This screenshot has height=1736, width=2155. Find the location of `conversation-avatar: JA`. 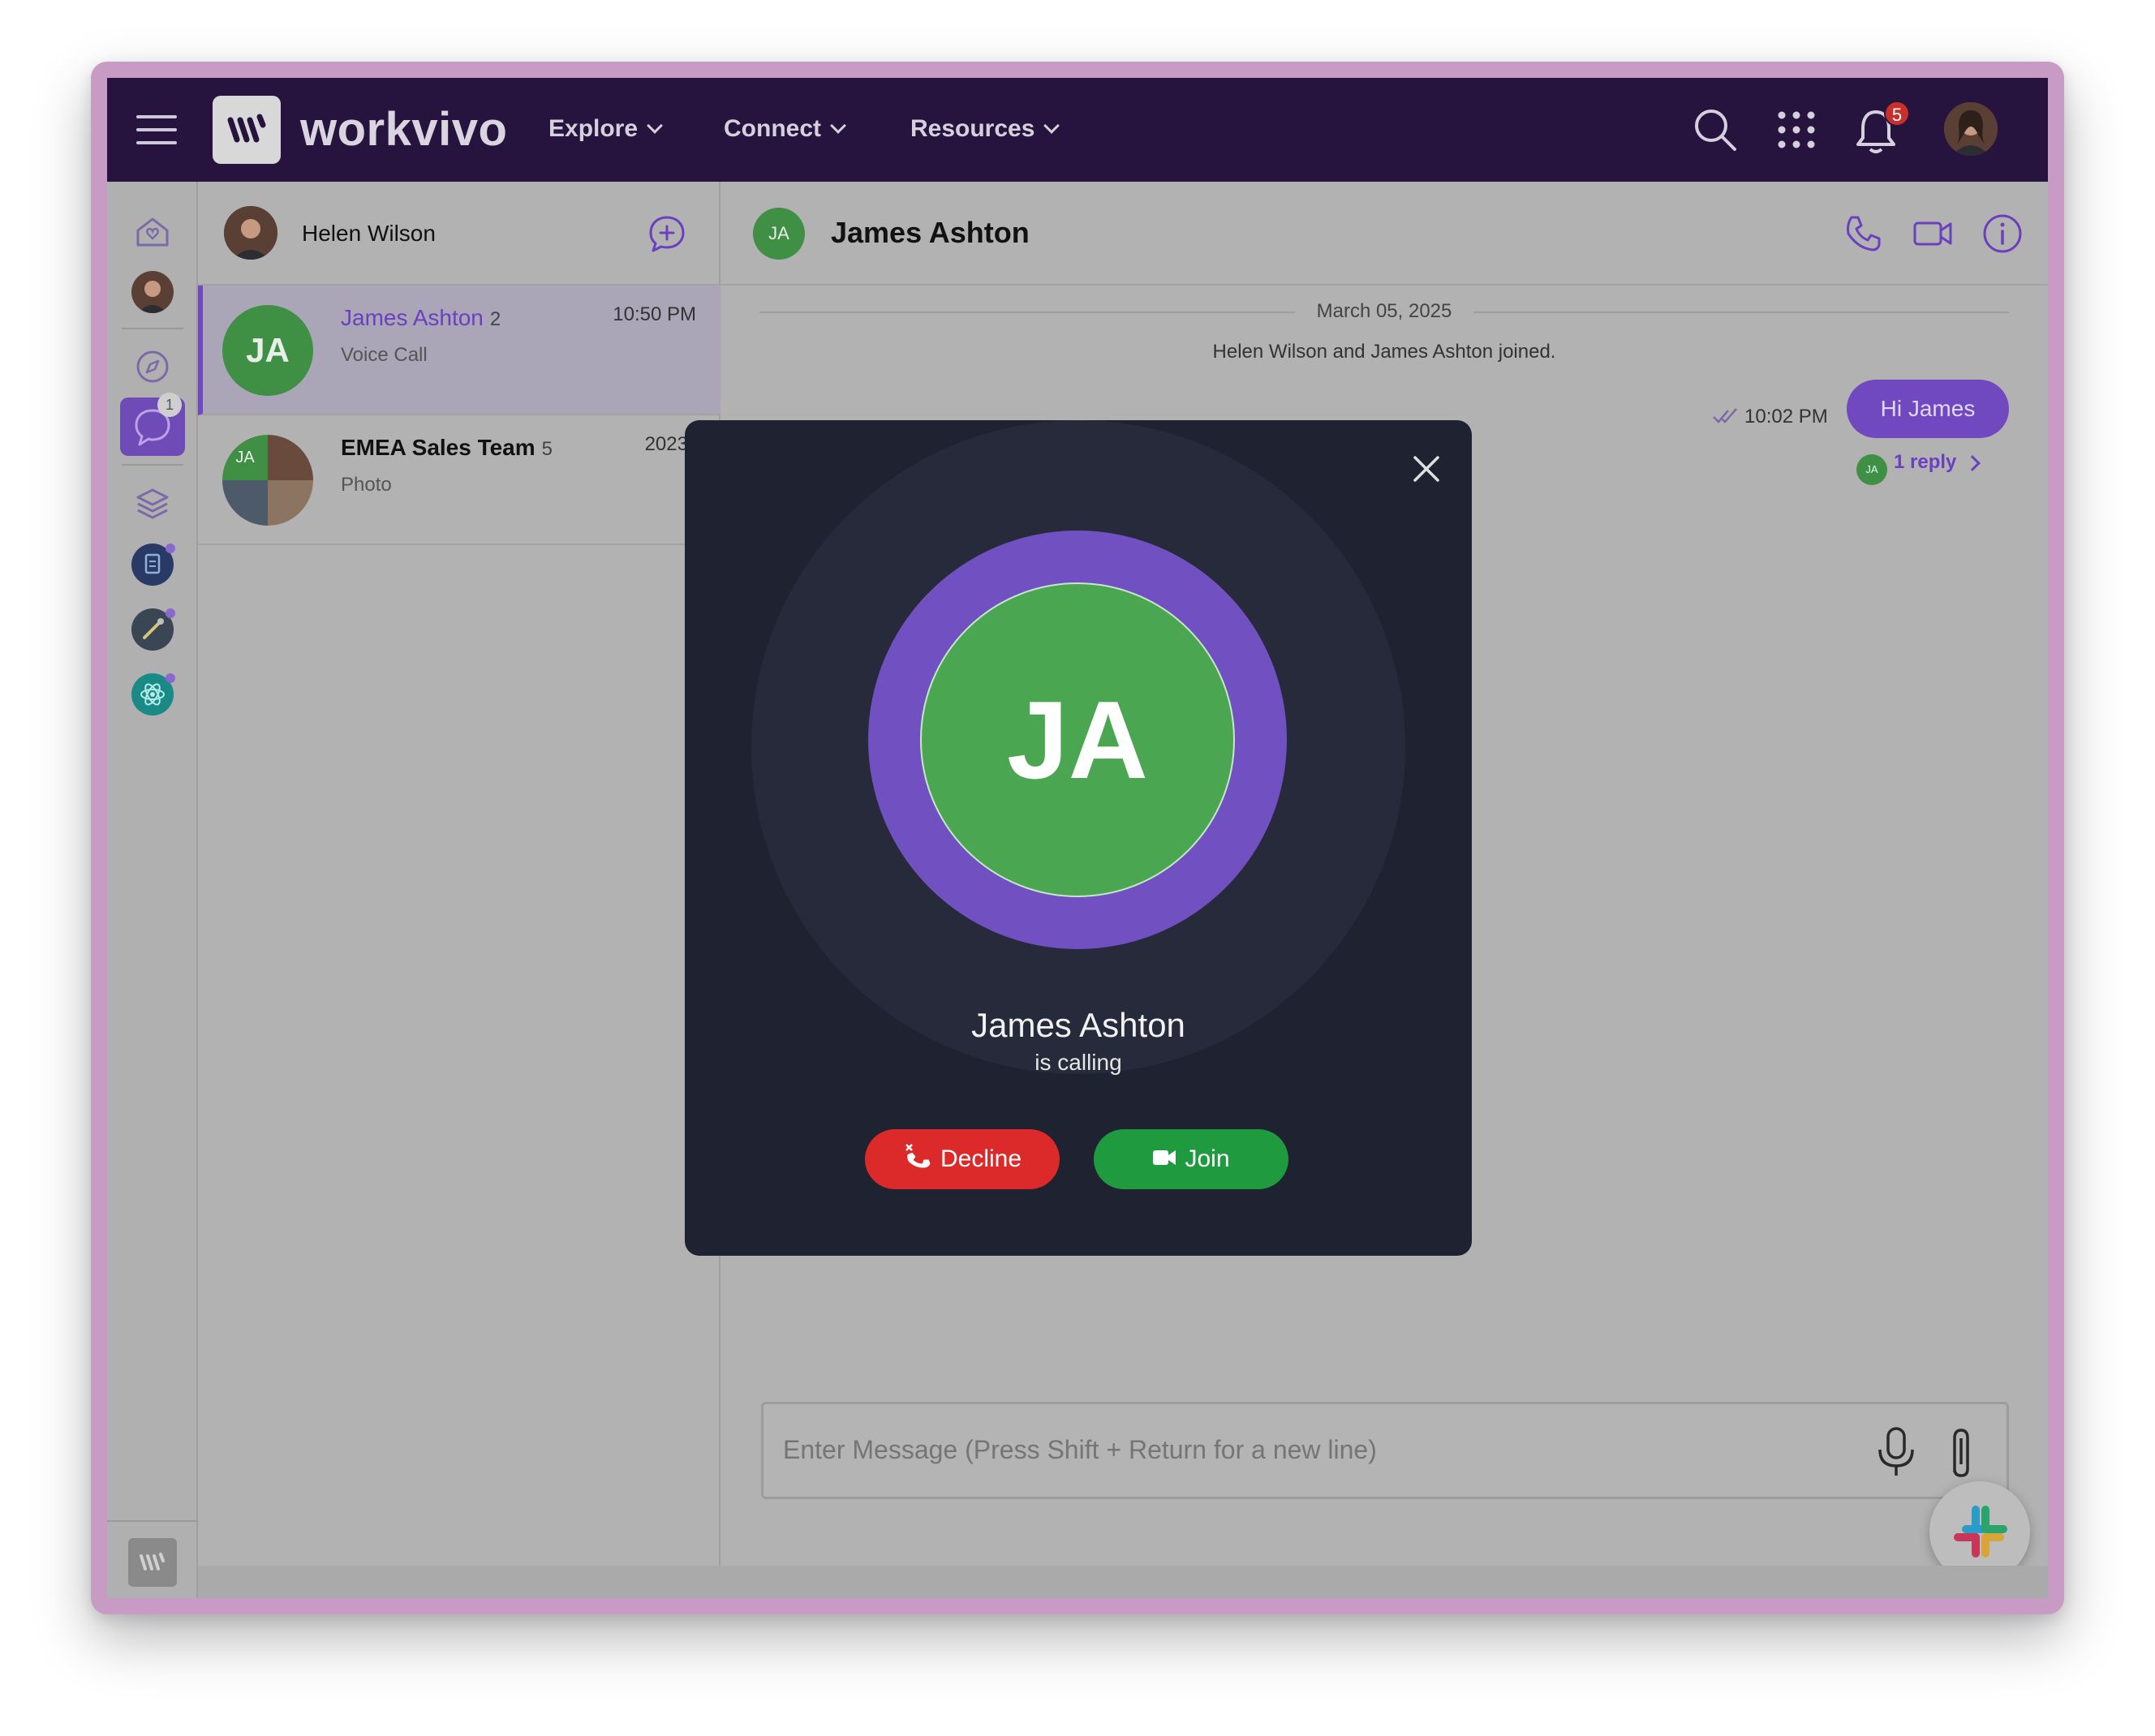

conversation-avatar: JA is located at coordinates (268, 350).